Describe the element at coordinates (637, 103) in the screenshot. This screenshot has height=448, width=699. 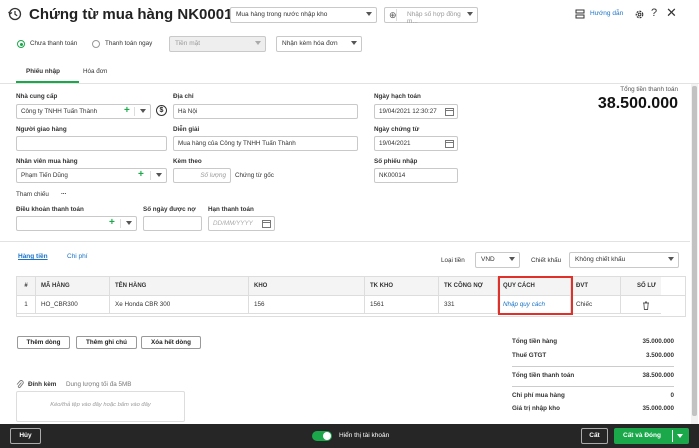
I see `total-payment-value: 38.500.000` at that location.